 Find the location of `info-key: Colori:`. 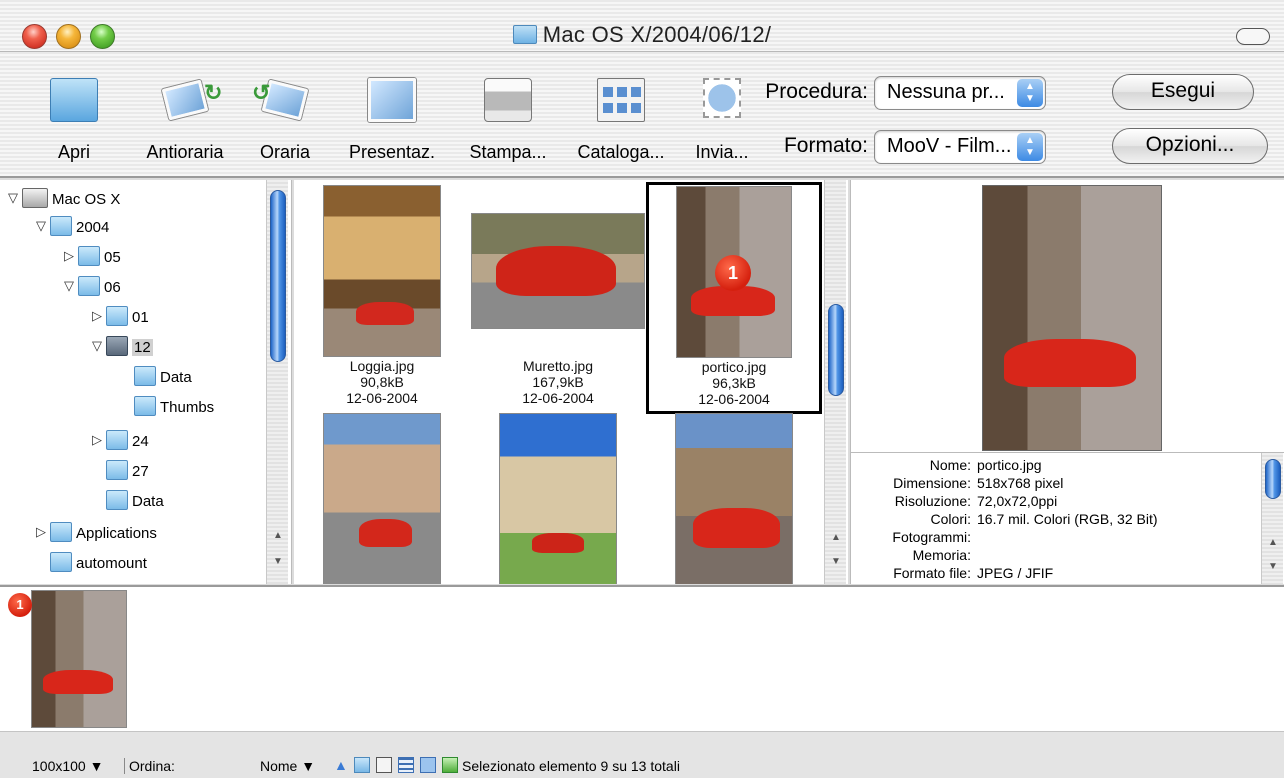

info-key: Colori: is located at coordinates (950, 519).